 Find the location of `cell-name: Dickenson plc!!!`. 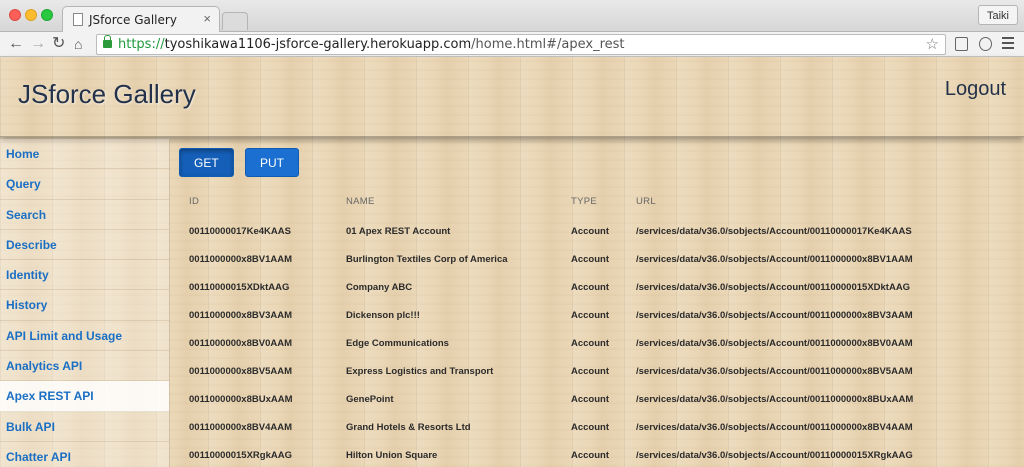

cell-name: Dickenson plc!!! is located at coordinates (383, 315).